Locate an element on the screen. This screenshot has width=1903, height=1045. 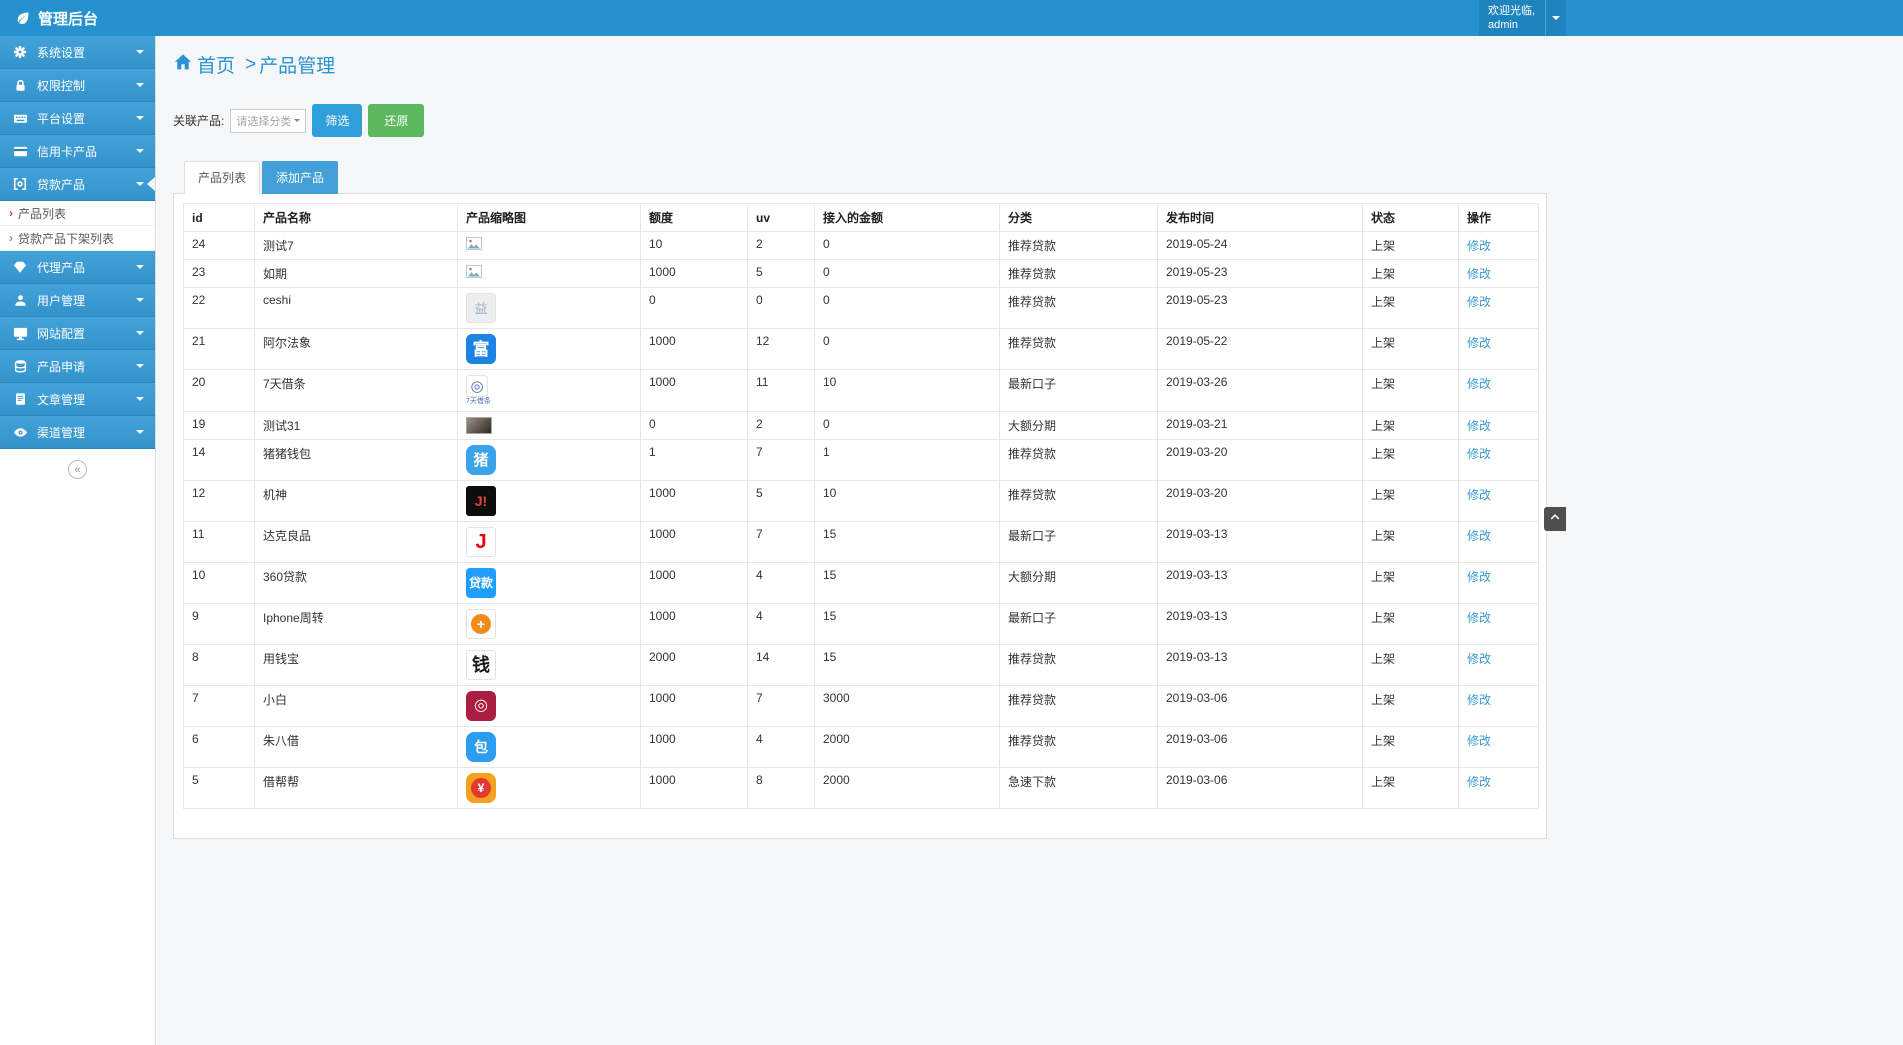
product-thumbnail: 猪 is located at coordinates (549, 460).